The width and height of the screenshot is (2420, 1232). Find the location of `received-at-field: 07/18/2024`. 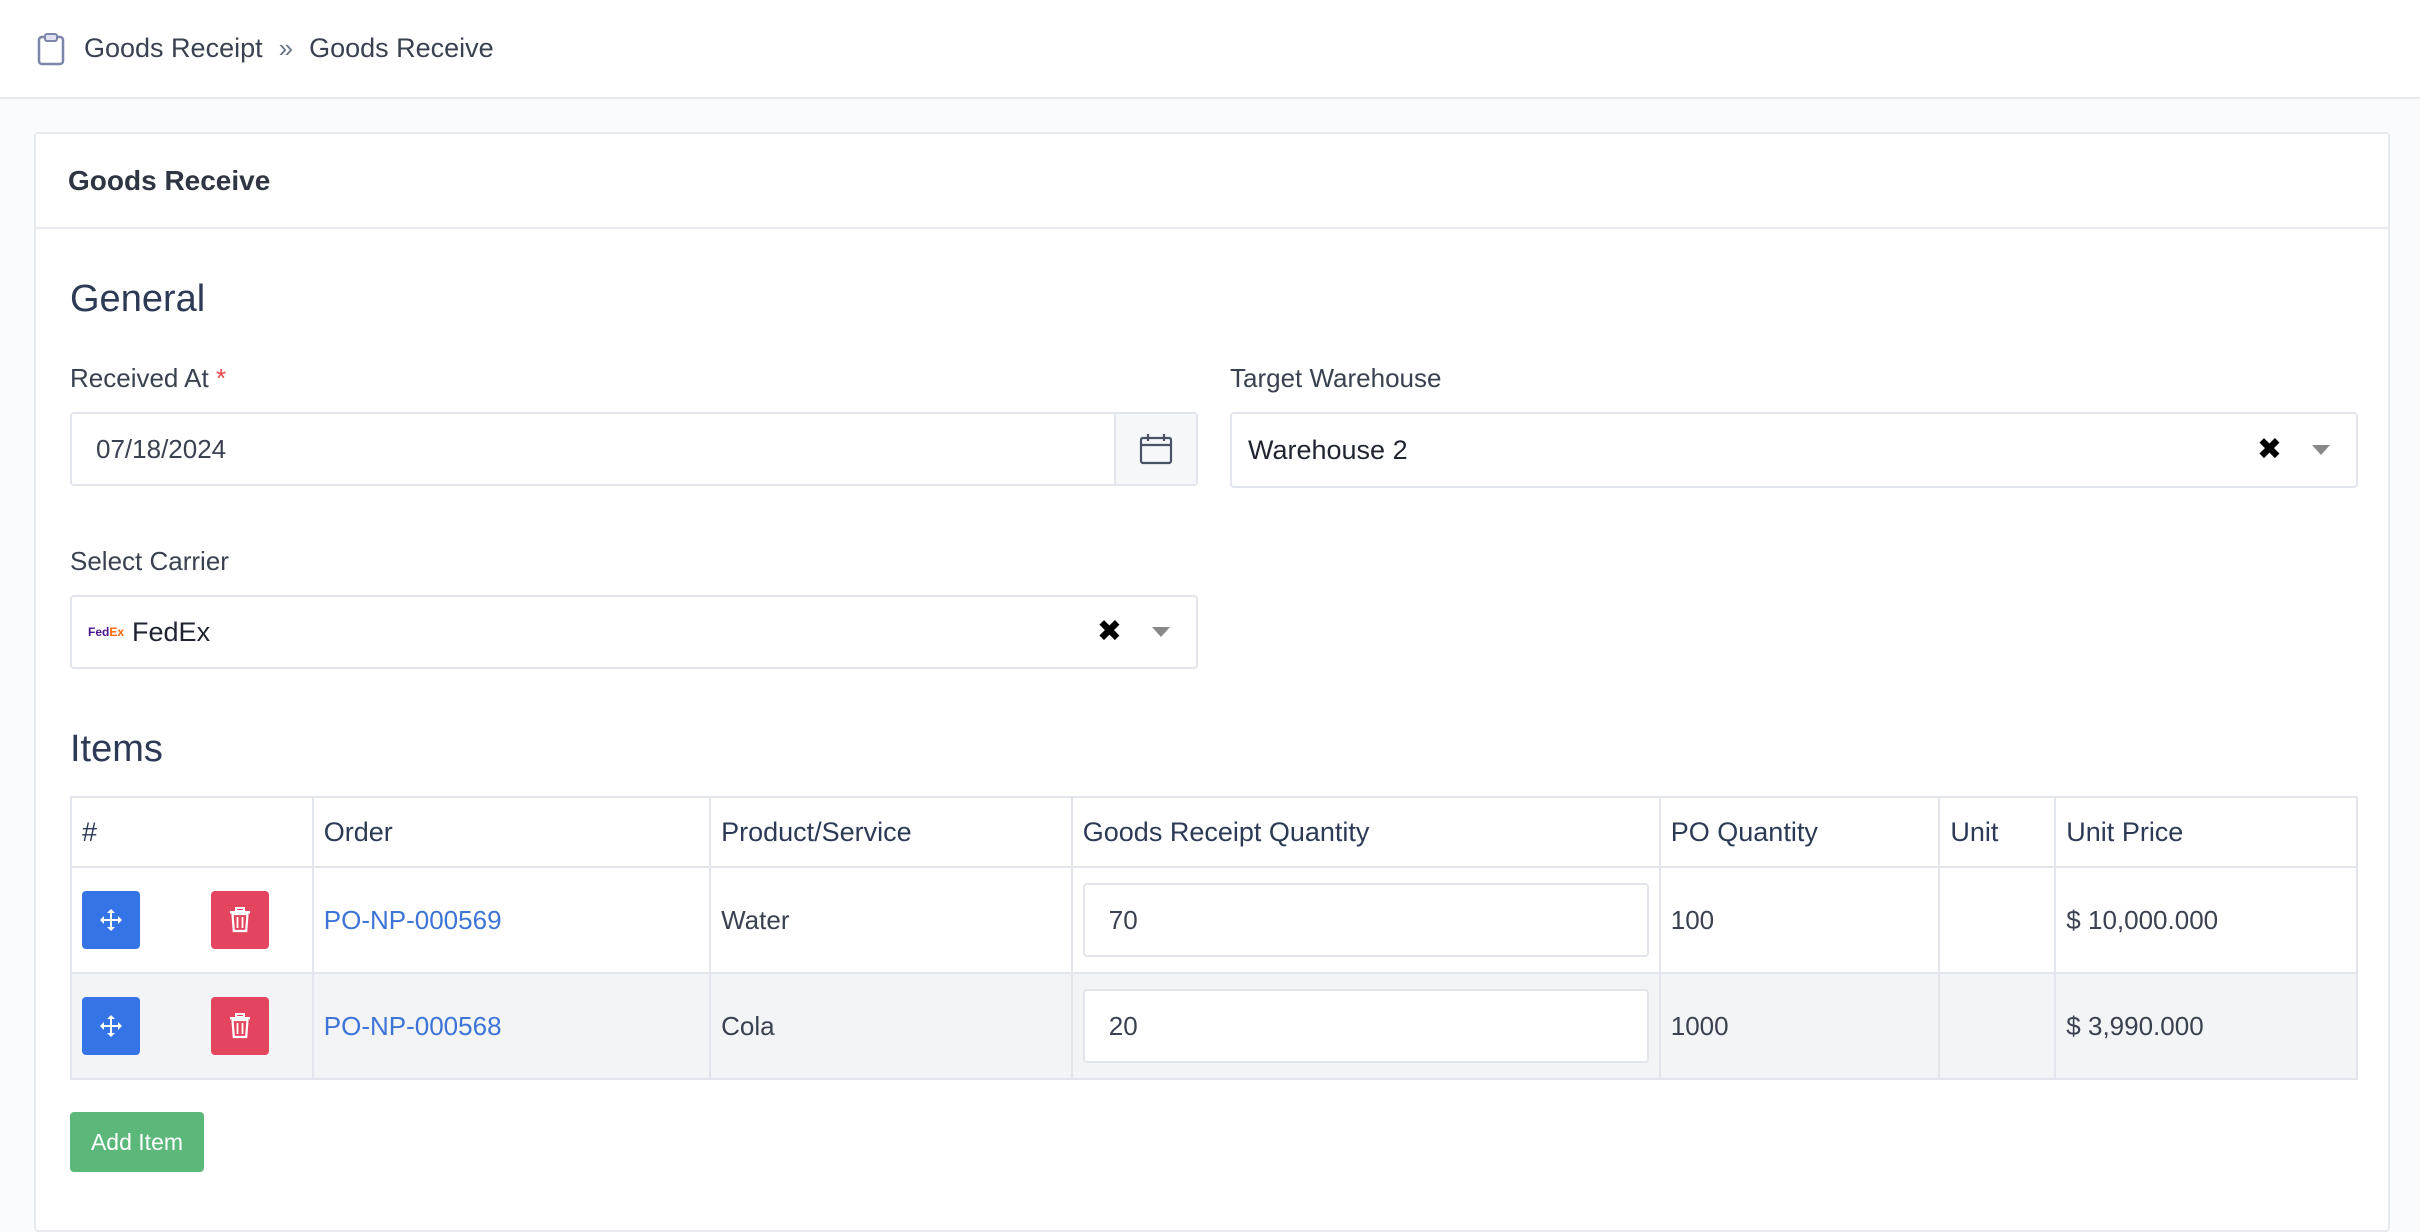

received-at-field: 07/18/2024 is located at coordinates (634, 449).